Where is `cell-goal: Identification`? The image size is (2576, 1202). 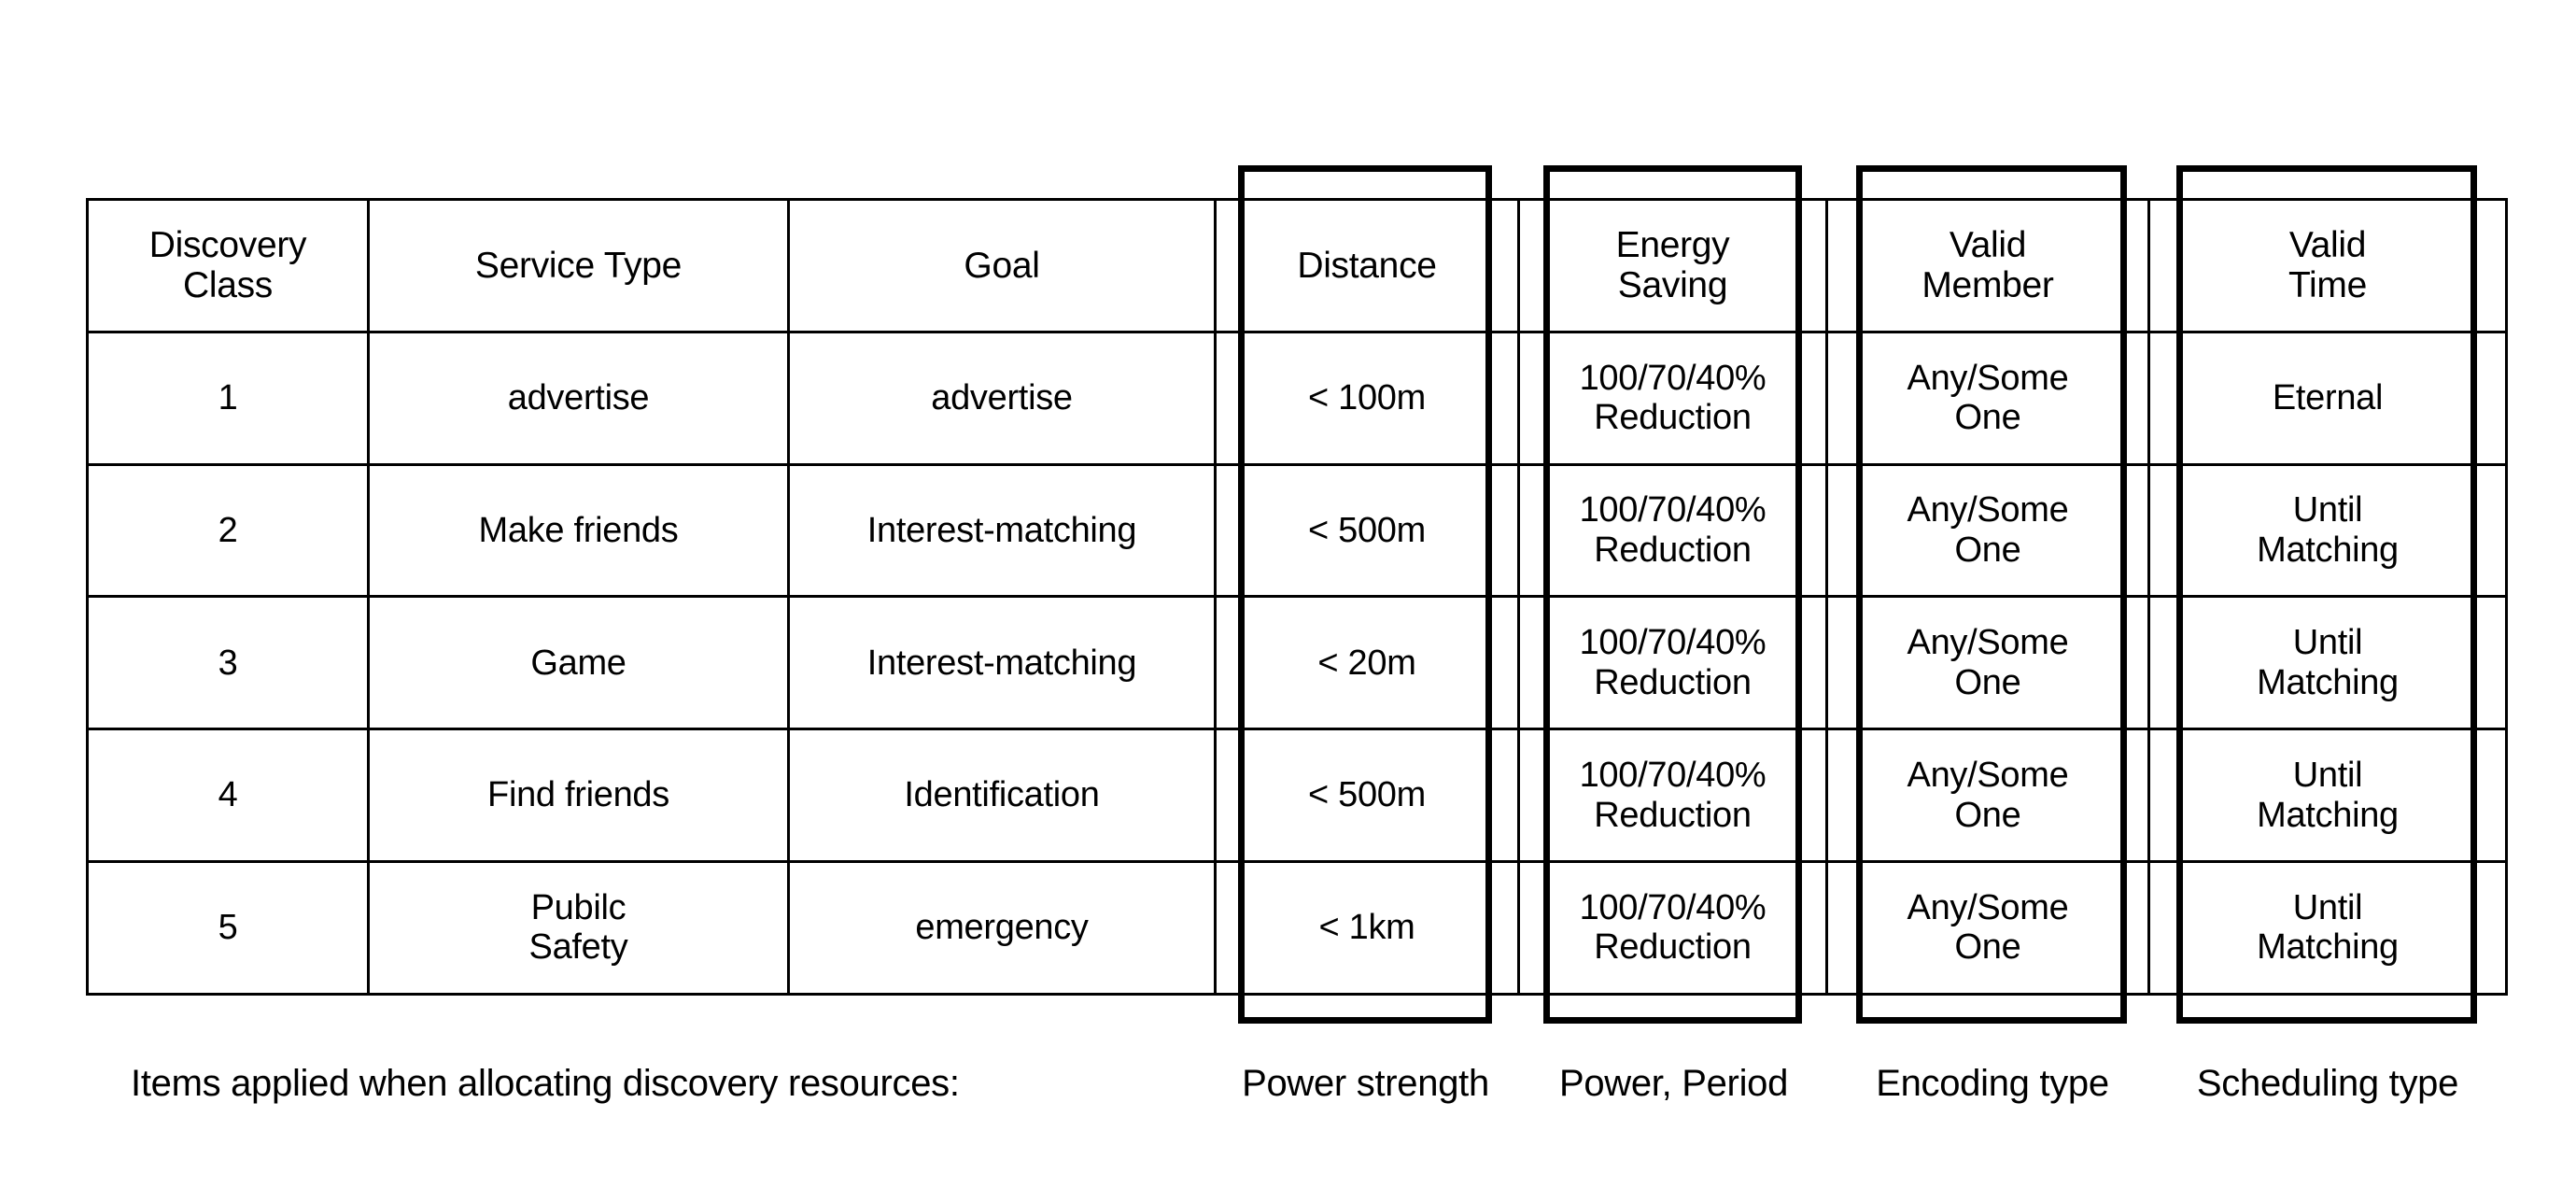
cell-goal: Identification is located at coordinates (1002, 795).